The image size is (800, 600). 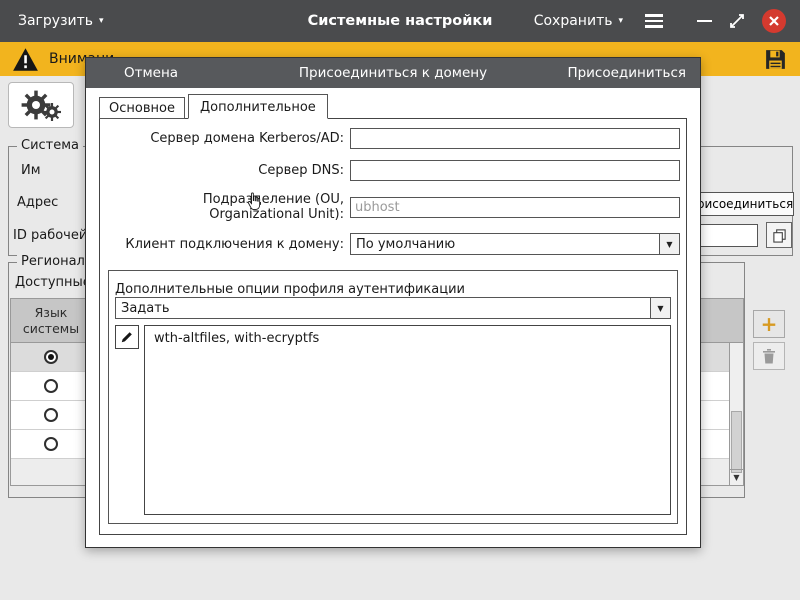 What do you see at coordinates (573, 21) in the screenshot?
I see `save-label: Сохранить` at bounding box center [573, 21].